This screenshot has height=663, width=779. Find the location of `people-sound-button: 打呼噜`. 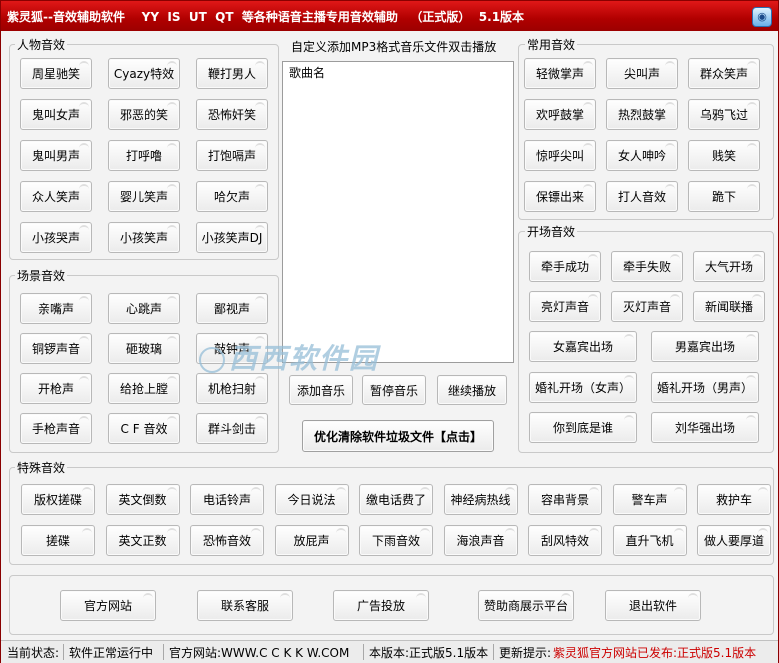

people-sound-button: 打呼噜 is located at coordinates (144, 155).